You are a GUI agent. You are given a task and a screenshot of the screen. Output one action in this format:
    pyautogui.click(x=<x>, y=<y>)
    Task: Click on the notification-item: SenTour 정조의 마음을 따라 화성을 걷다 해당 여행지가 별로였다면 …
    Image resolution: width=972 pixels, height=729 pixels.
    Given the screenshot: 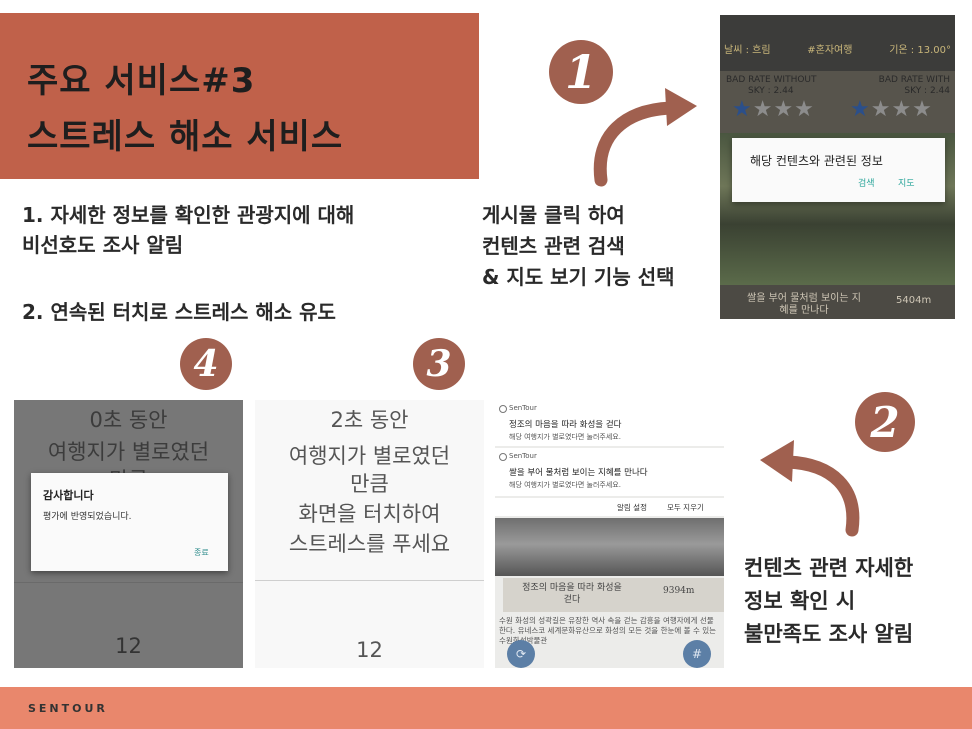 What is the action you would take?
    pyautogui.click(x=609, y=423)
    